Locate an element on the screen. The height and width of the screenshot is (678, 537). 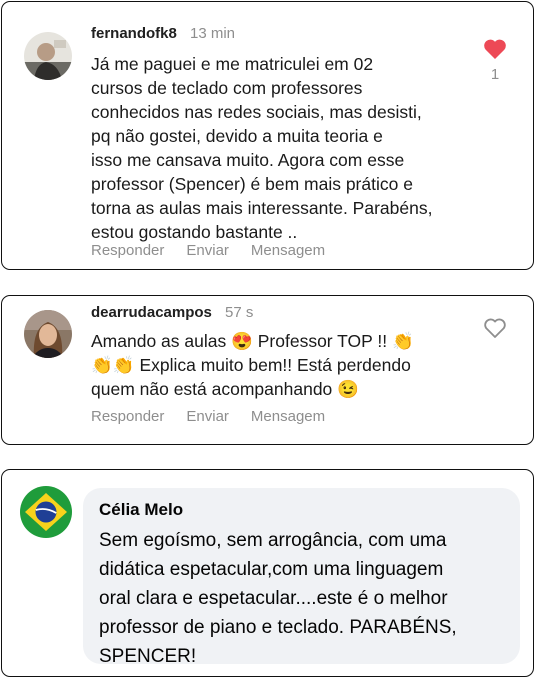
commenter-name: Célia Melo is located at coordinates (141, 510).